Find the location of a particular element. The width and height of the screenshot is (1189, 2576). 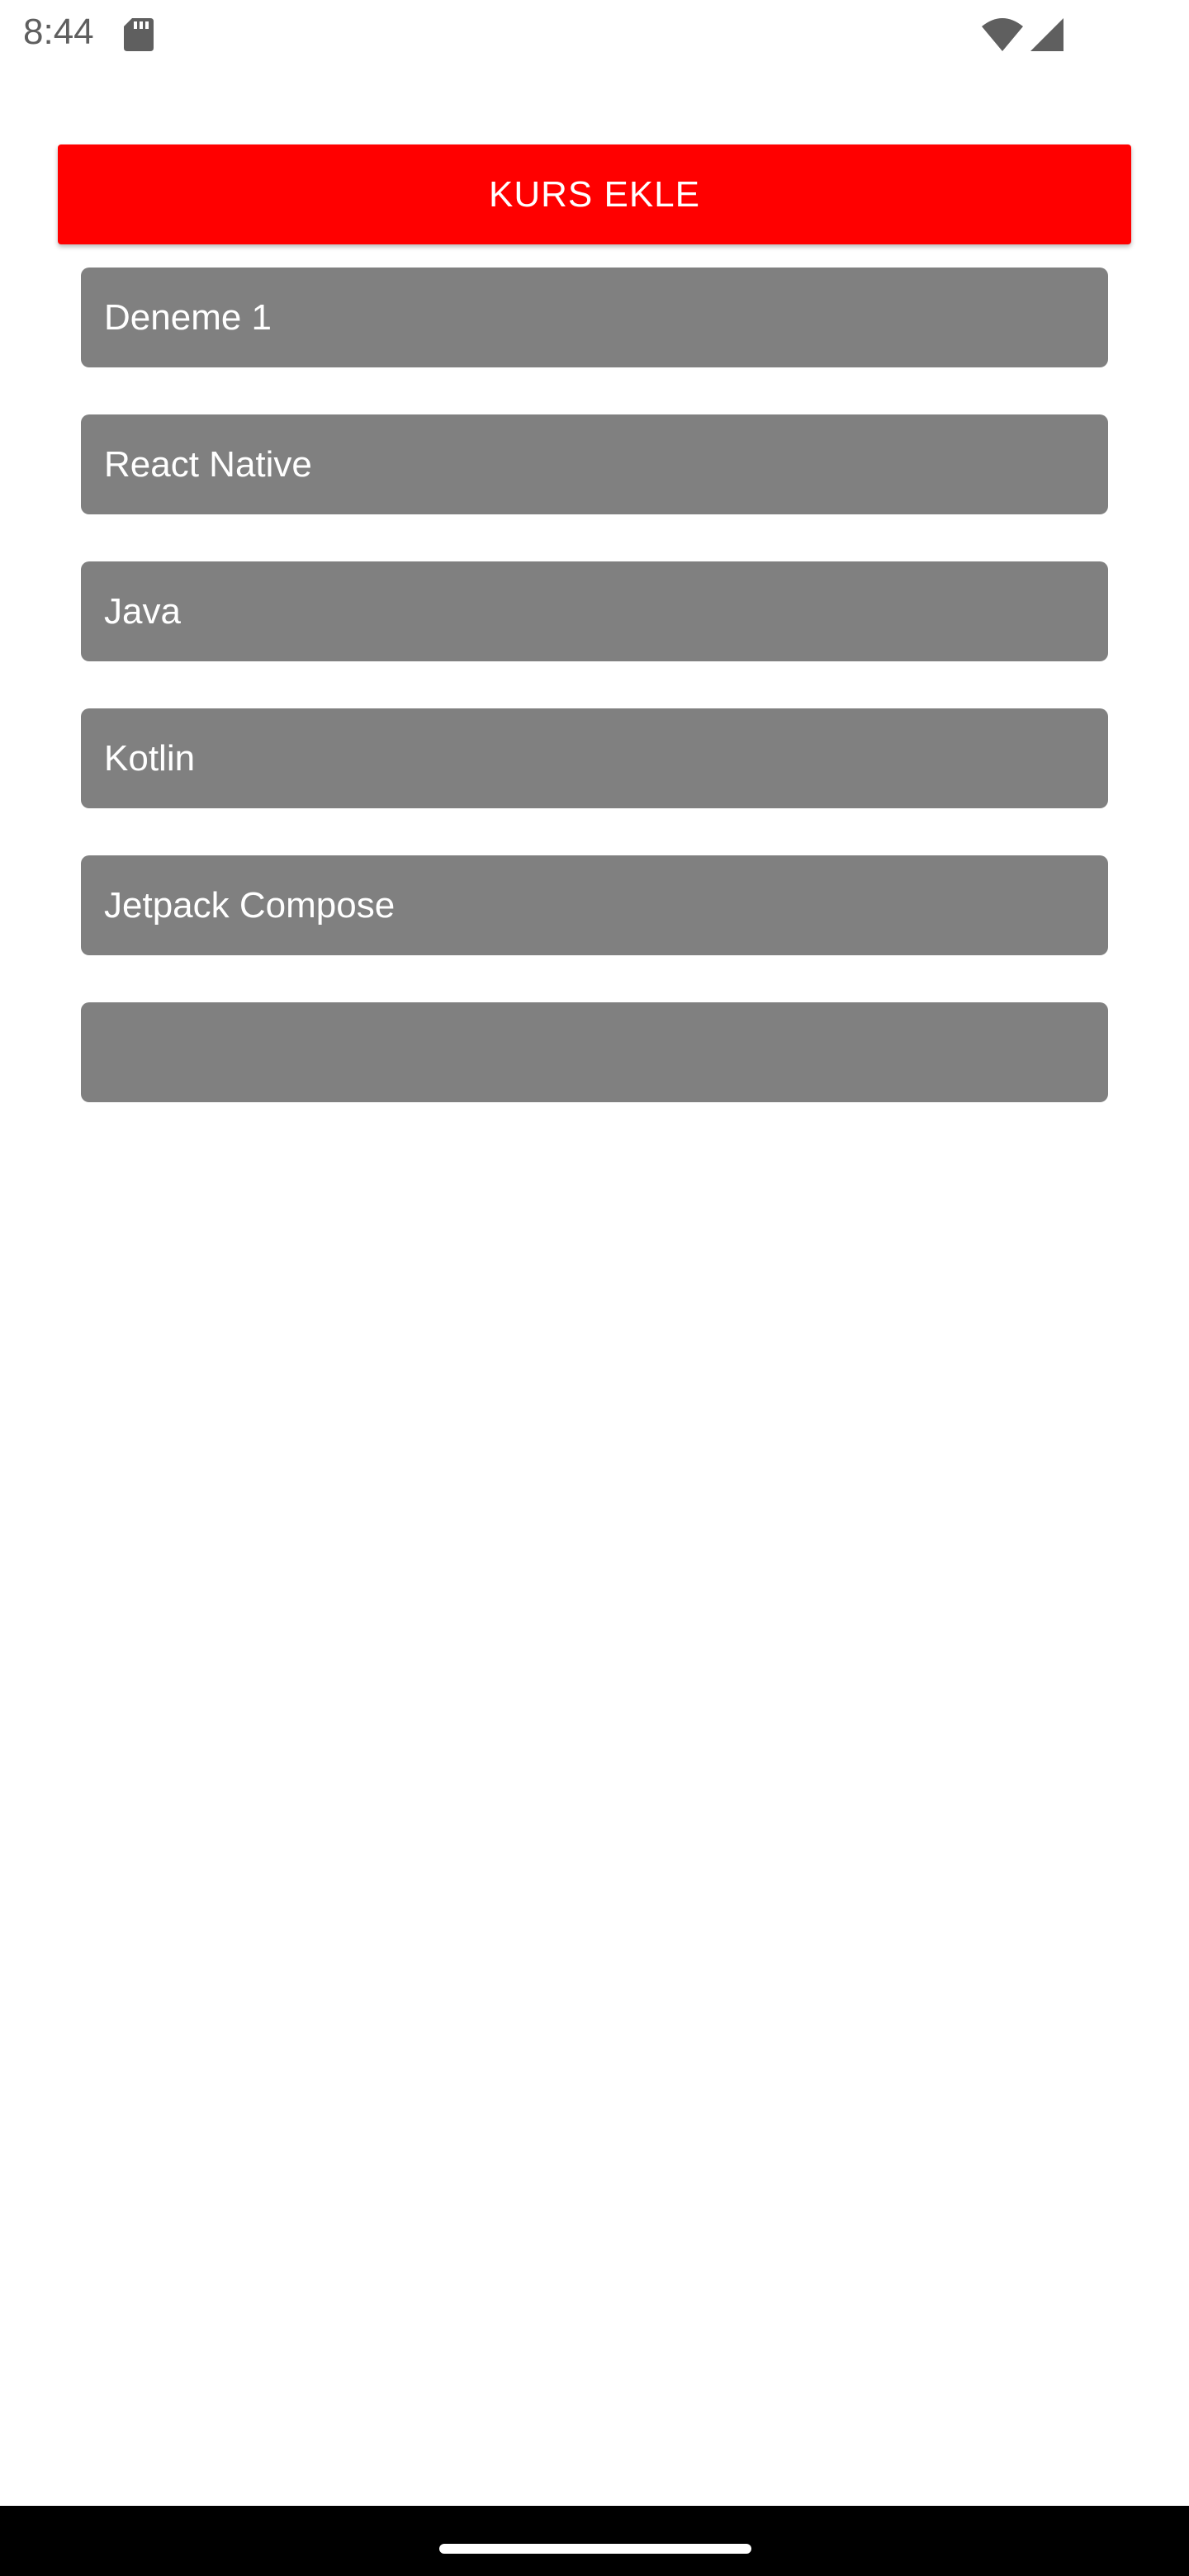

course-item-react-native: React Native is located at coordinates (594, 464).